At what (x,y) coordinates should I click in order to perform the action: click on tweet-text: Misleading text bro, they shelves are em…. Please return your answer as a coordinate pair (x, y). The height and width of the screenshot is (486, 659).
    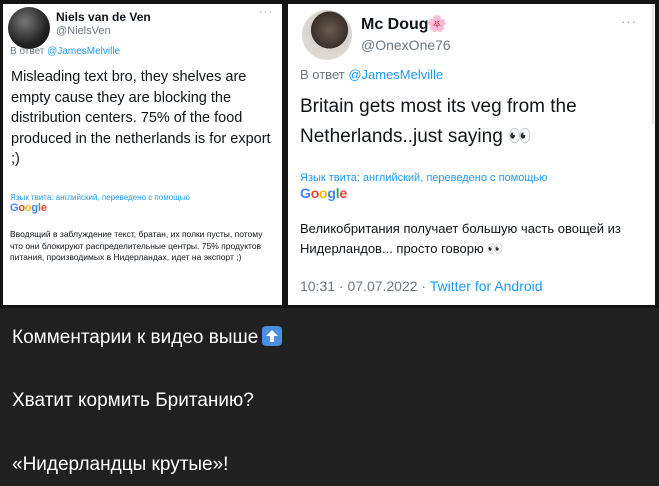
    Looking at the image, I should click on (141, 118).